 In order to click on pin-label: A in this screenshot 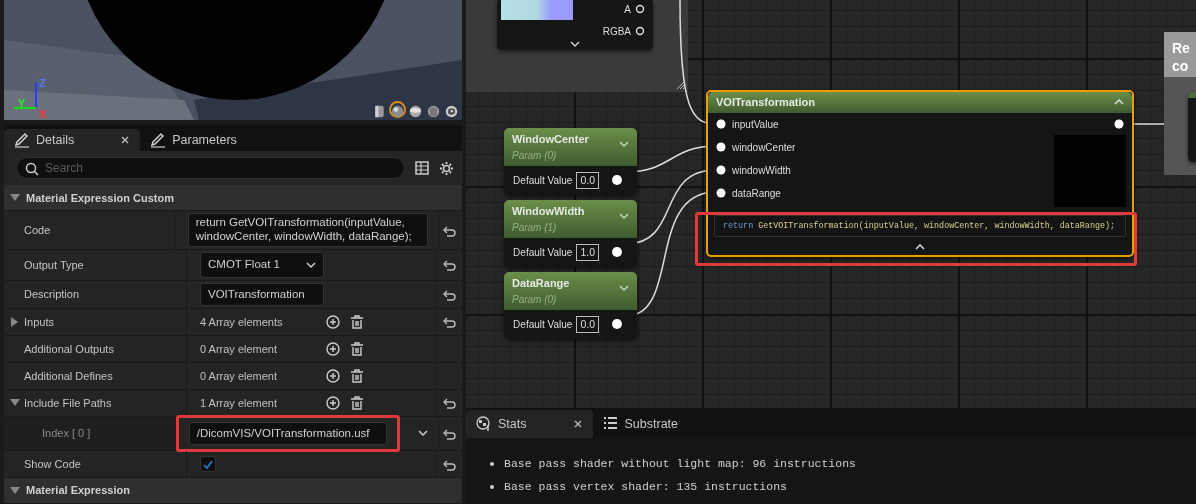, I will do `click(627, 9)`.